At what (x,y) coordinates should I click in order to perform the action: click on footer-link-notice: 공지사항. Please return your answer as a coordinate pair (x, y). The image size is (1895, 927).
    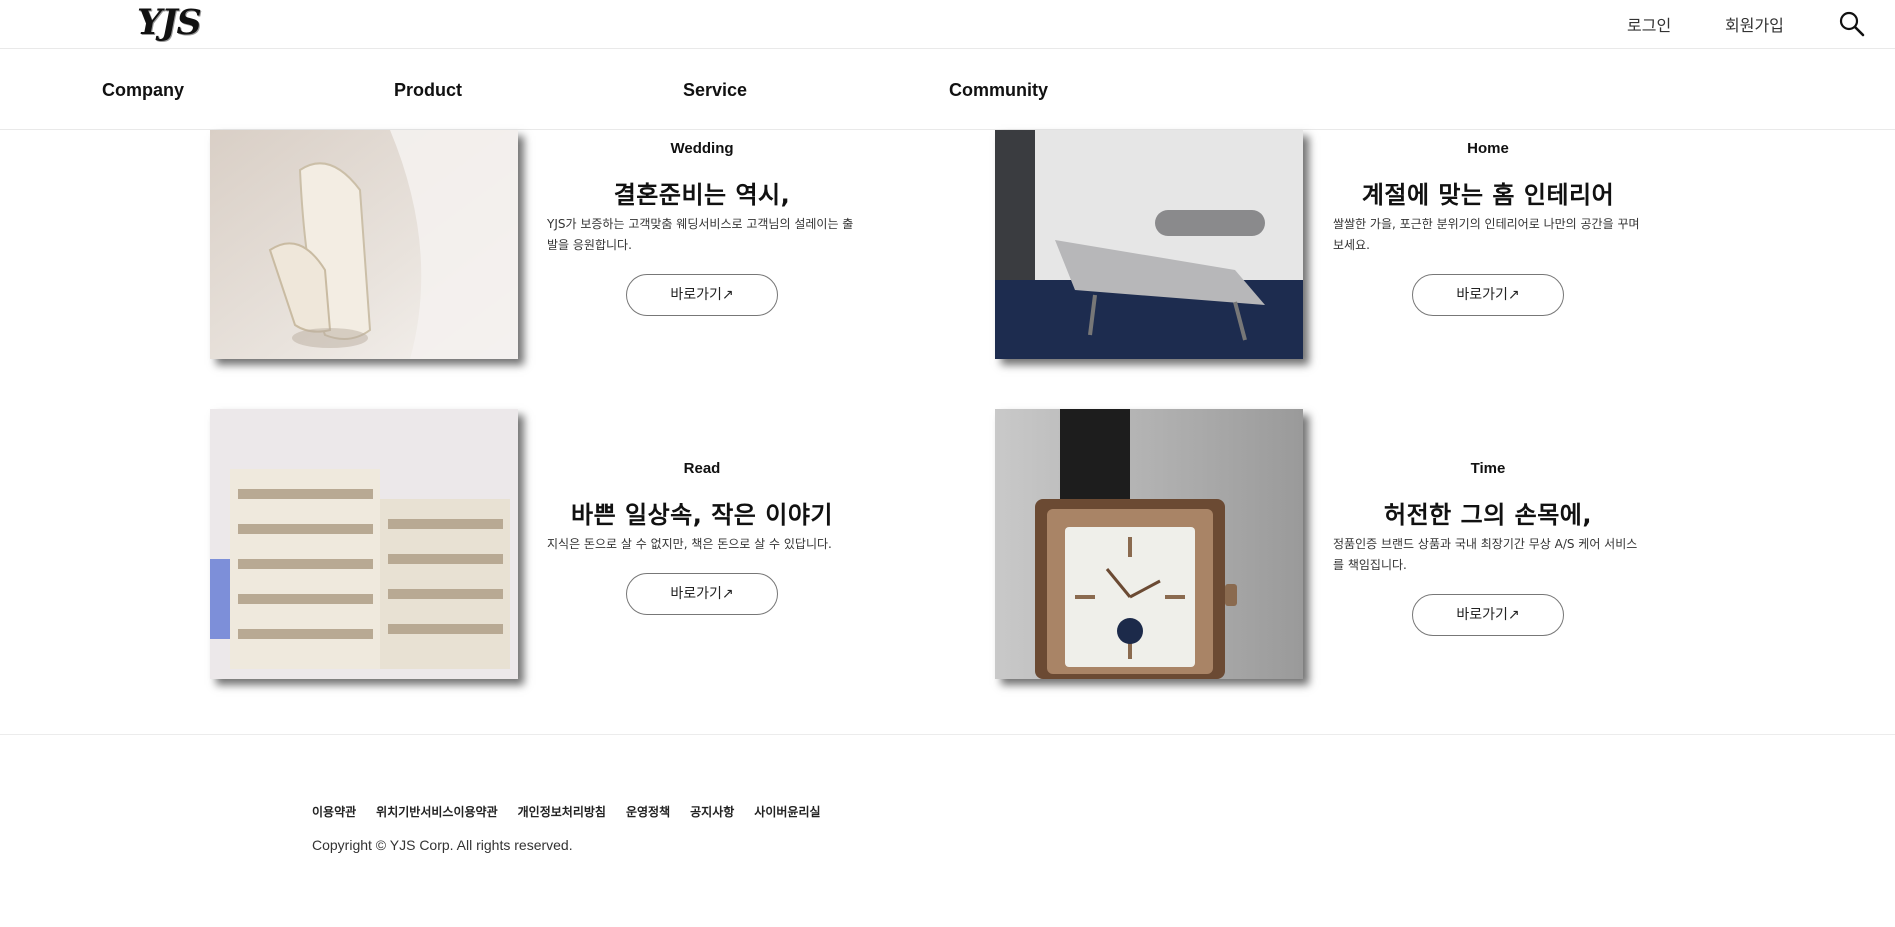
    Looking at the image, I should click on (712, 811).